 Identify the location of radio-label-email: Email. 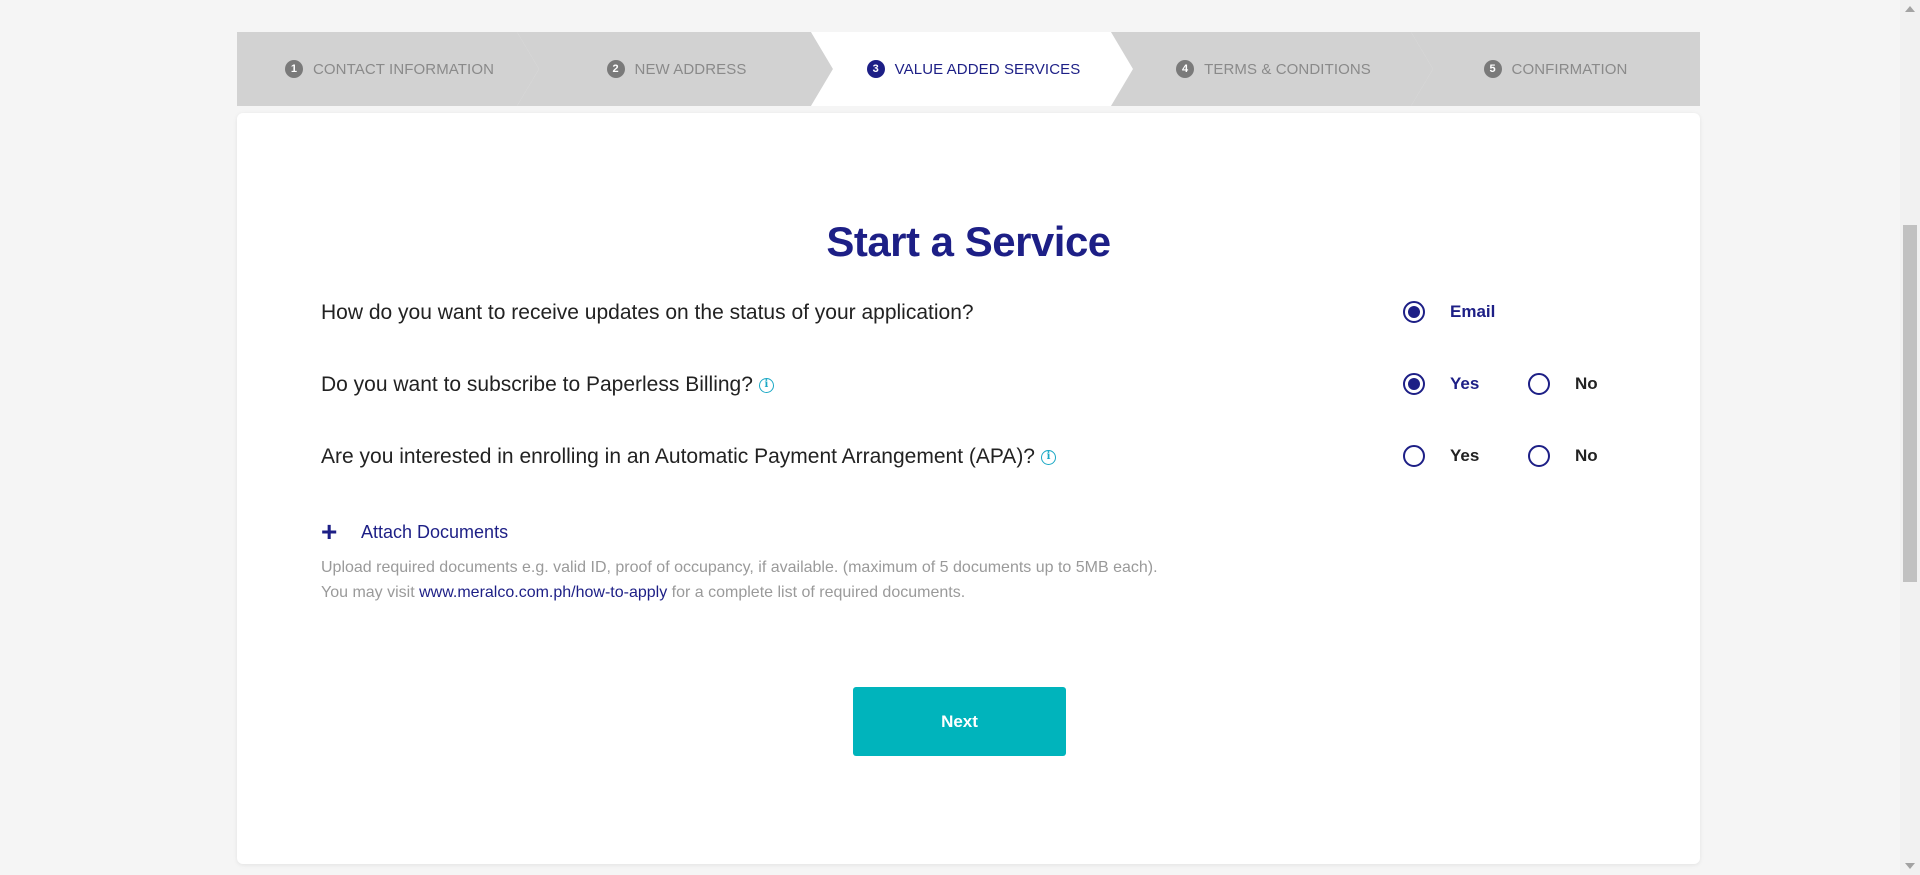
(1472, 312).